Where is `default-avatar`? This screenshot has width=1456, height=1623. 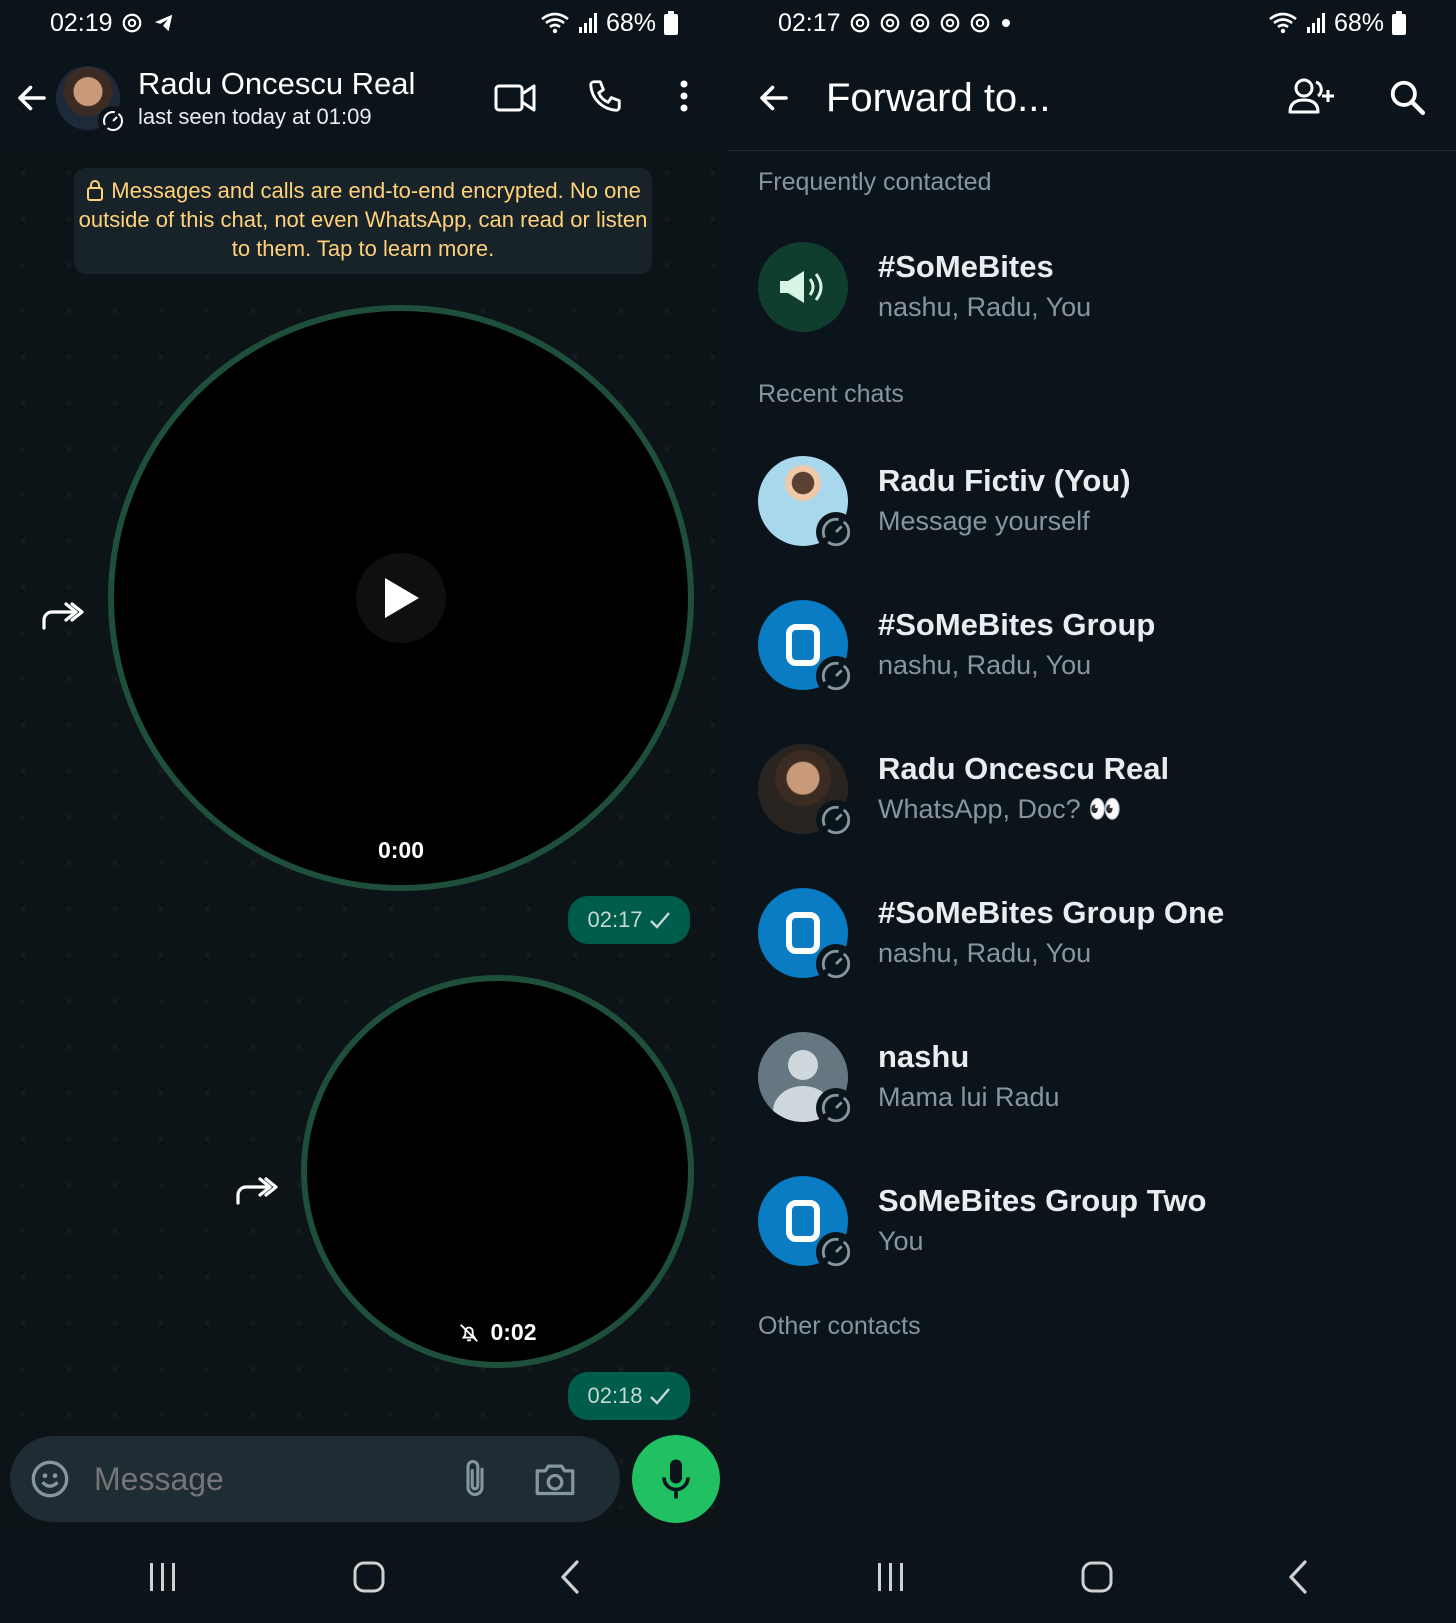
default-avatar is located at coordinates (807, 1080).